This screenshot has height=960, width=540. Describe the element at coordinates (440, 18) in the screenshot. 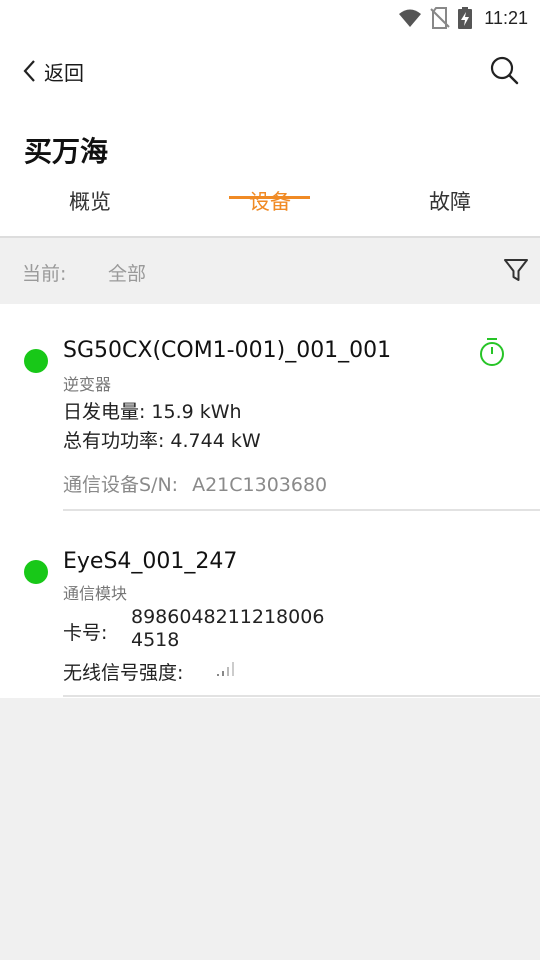

I see `no-sim-icon` at that location.